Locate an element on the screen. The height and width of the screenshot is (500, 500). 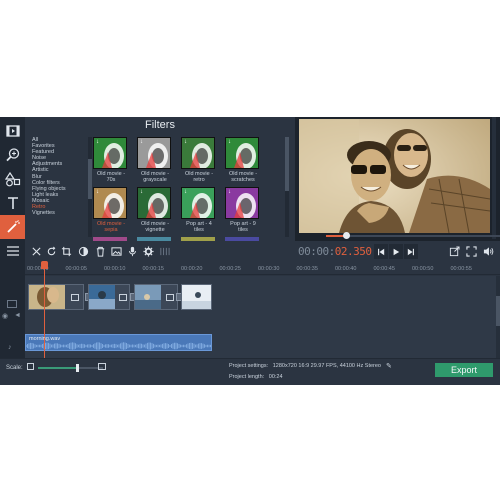
filter-tile-label: Pop art - 4 tiles is located at coordinates (199, 227).